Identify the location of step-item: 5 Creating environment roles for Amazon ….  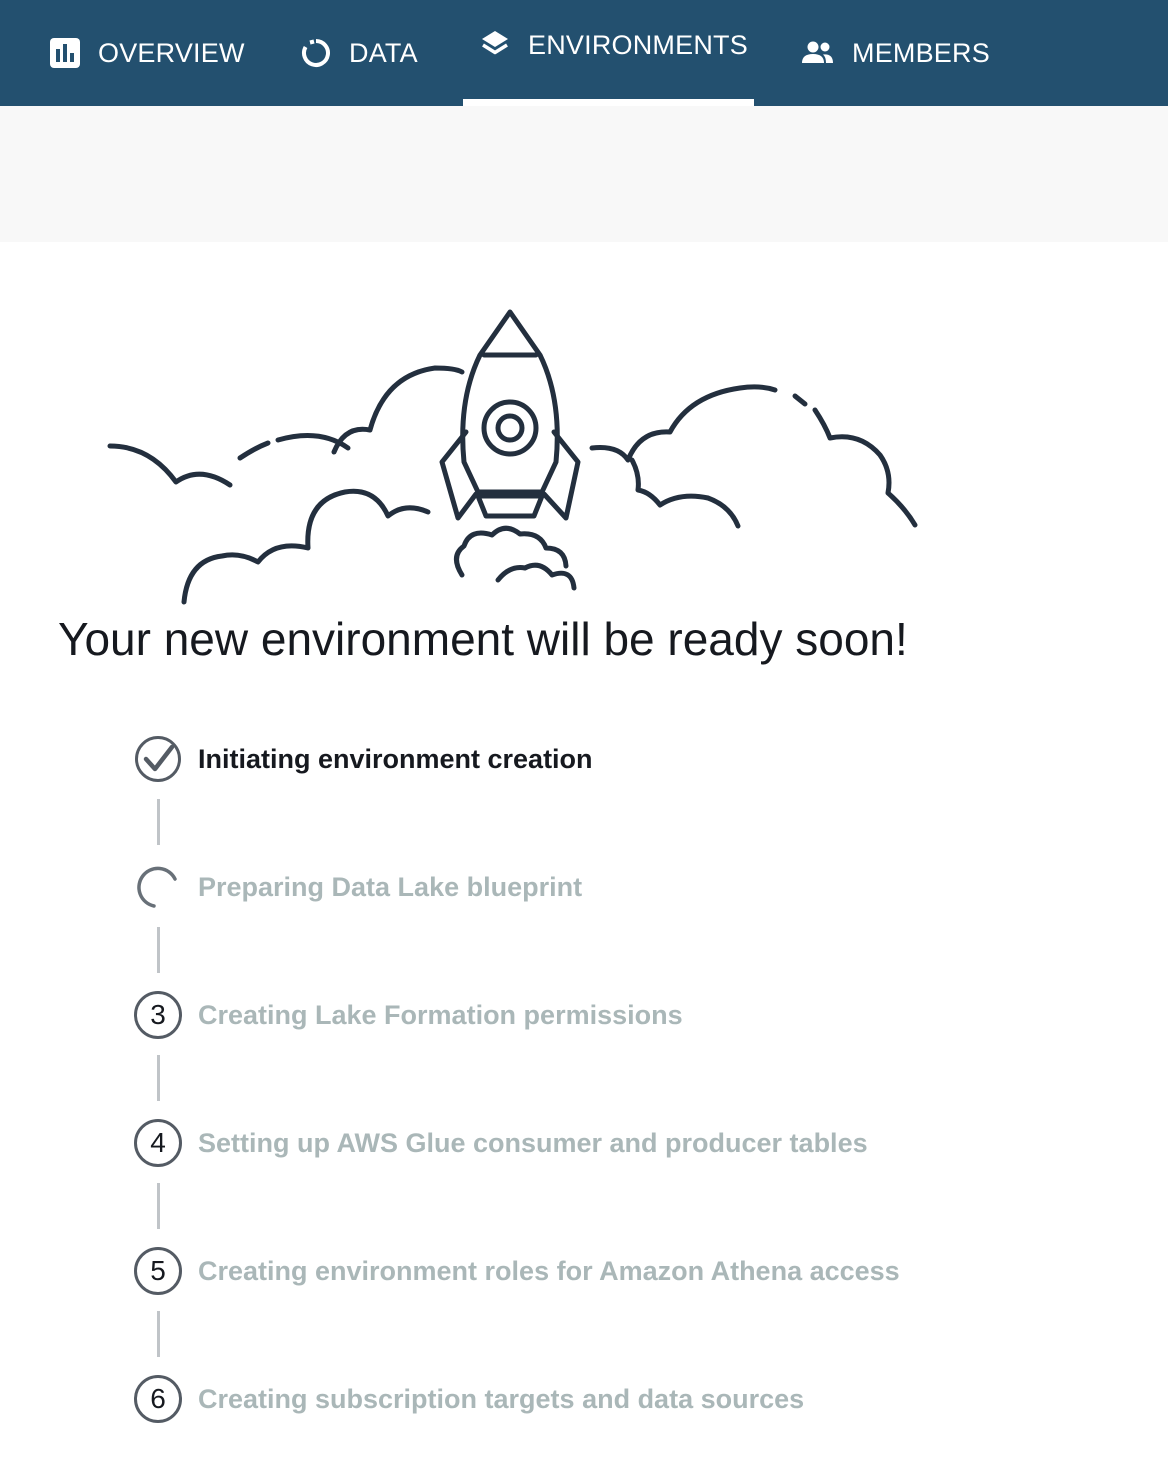
(517, 1271).